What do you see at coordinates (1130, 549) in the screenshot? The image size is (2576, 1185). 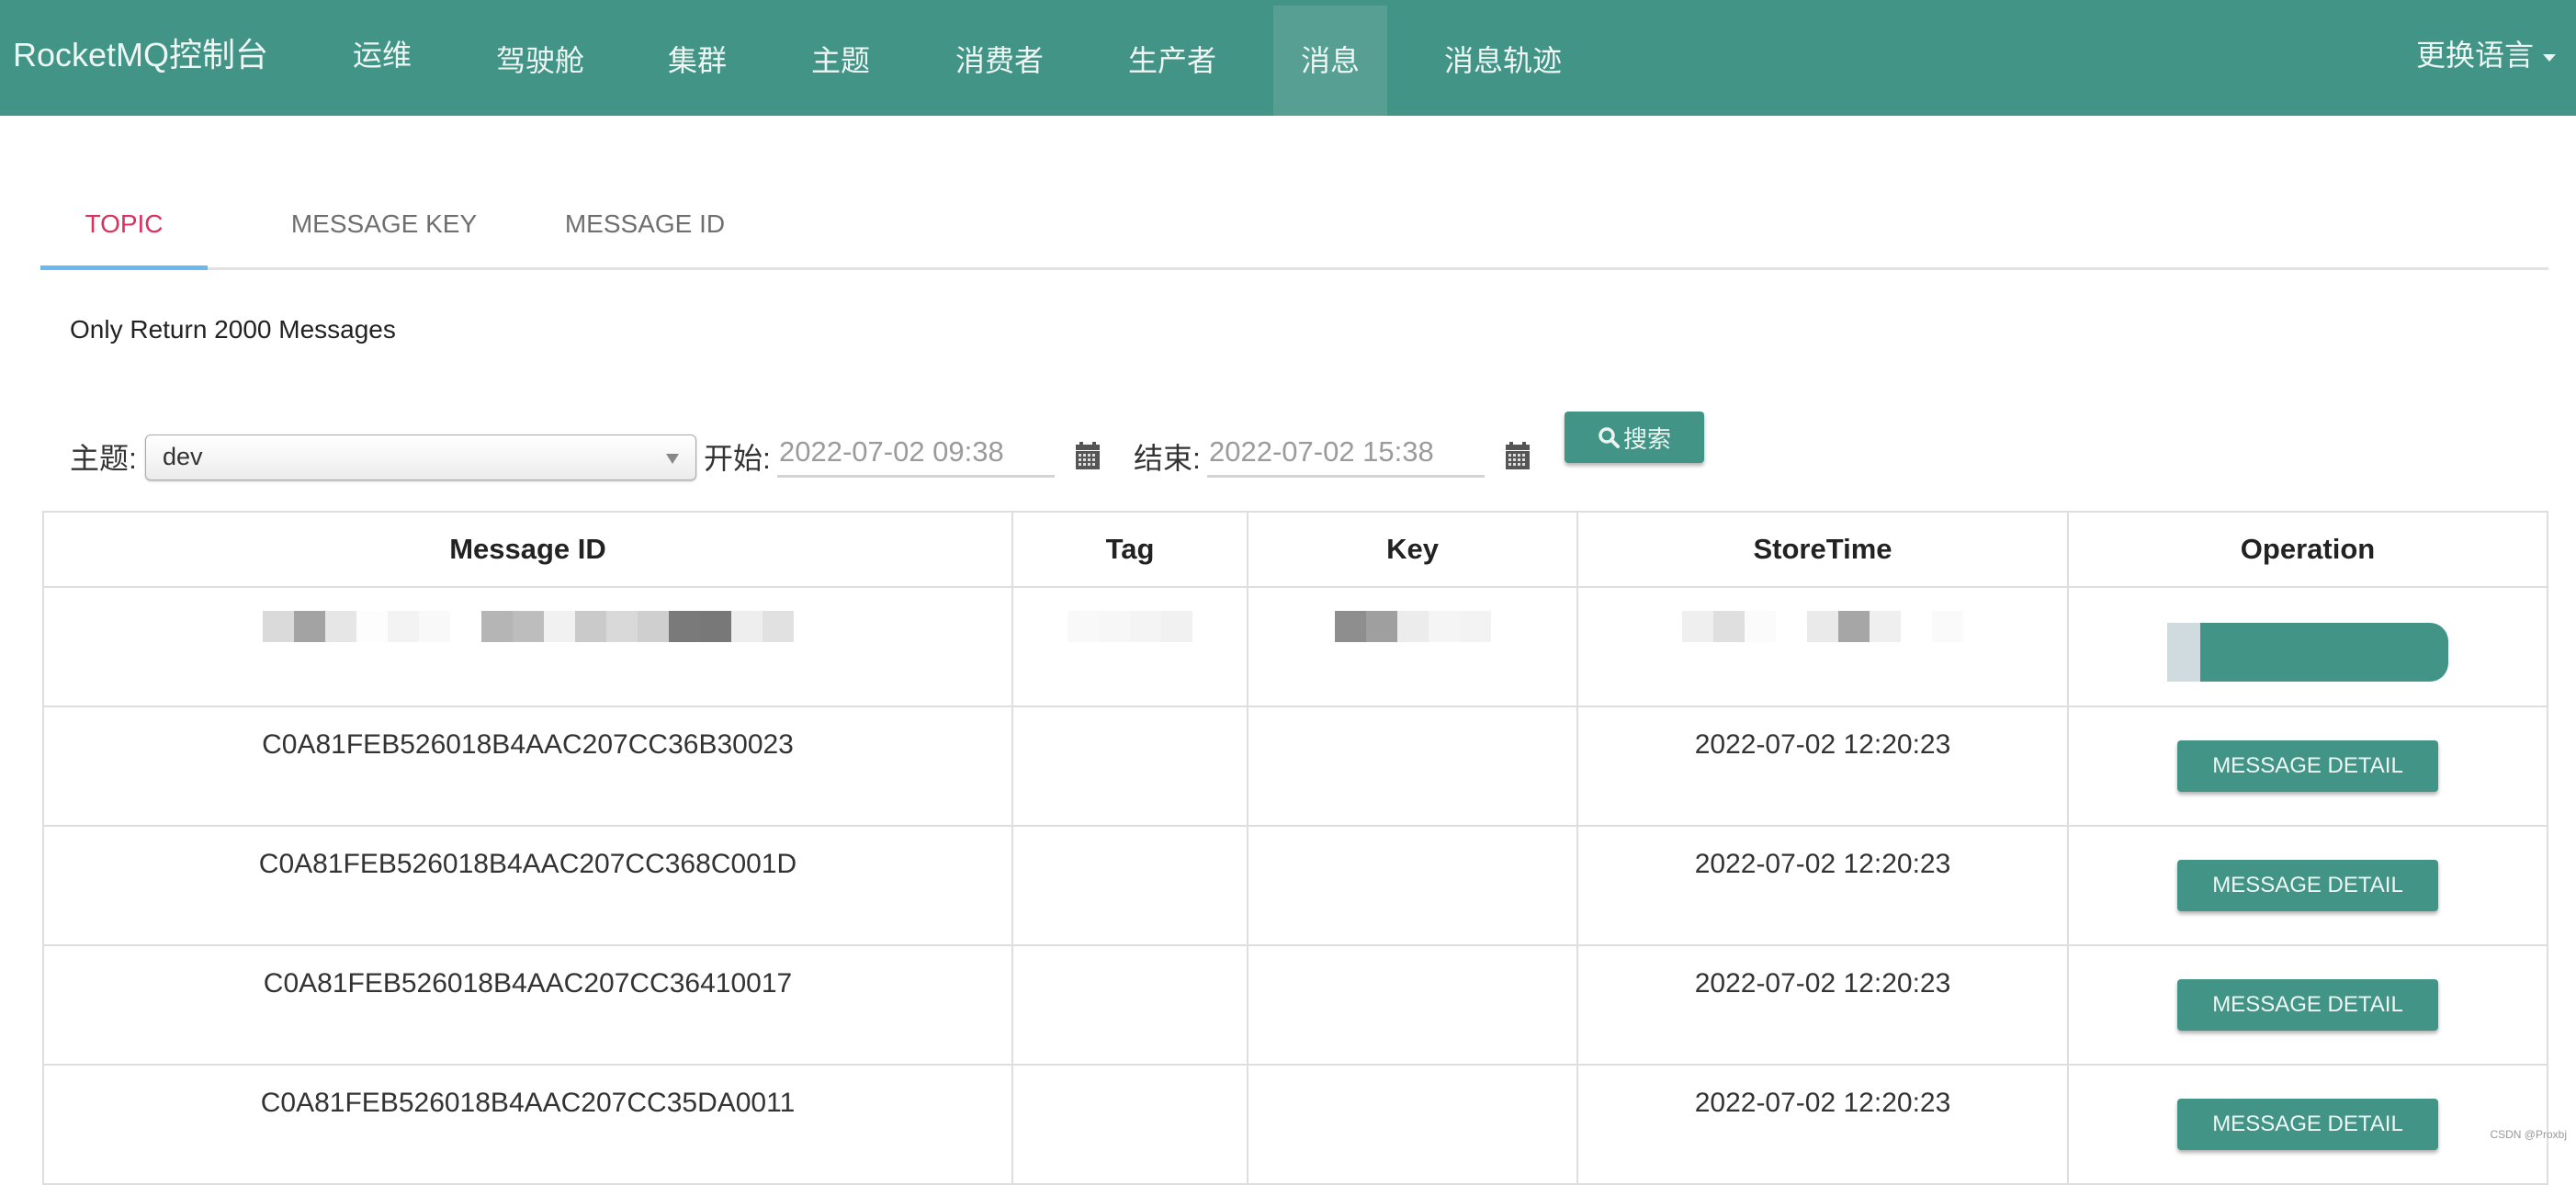 I see `column-header-tag: Tag` at bounding box center [1130, 549].